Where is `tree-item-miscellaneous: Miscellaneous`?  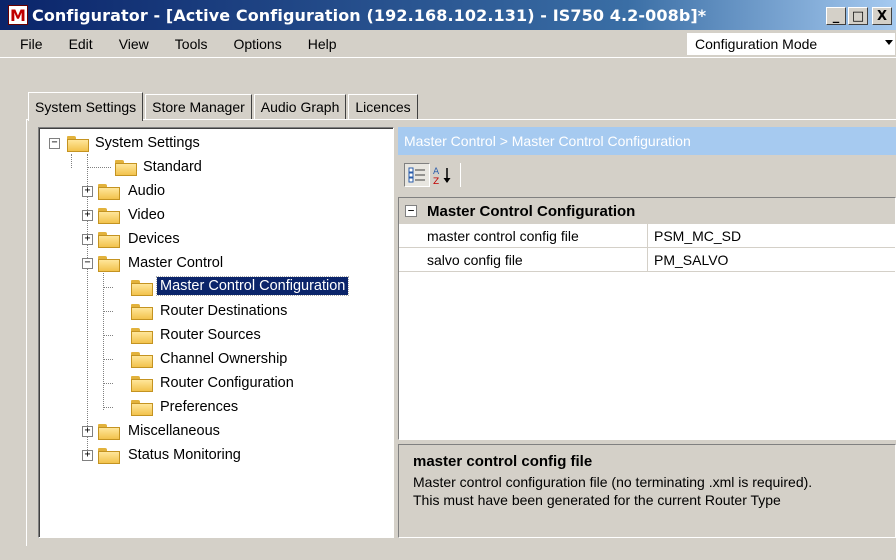
tree-item-miscellaneous: Miscellaneous is located at coordinates (174, 431).